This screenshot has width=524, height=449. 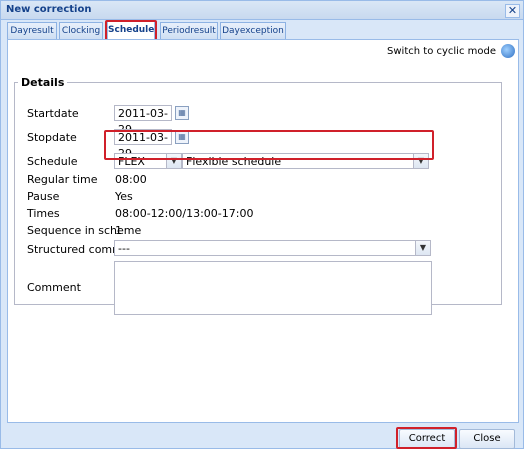 I want to click on startdate-label: Startdate, so click(x=53, y=113).